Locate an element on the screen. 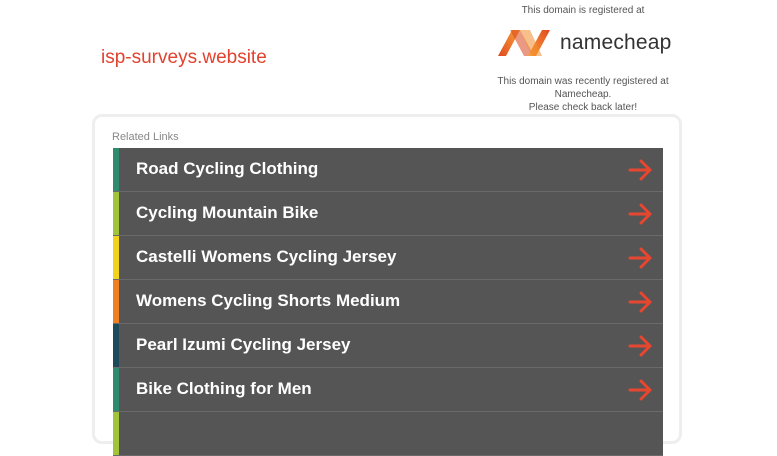  namecheap-logo-icon is located at coordinates (524, 43).